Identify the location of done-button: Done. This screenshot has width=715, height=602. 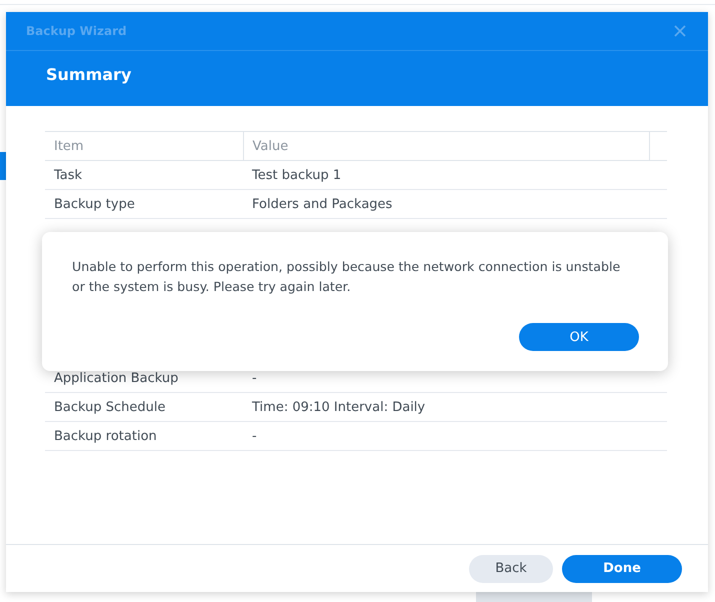
(622, 568).